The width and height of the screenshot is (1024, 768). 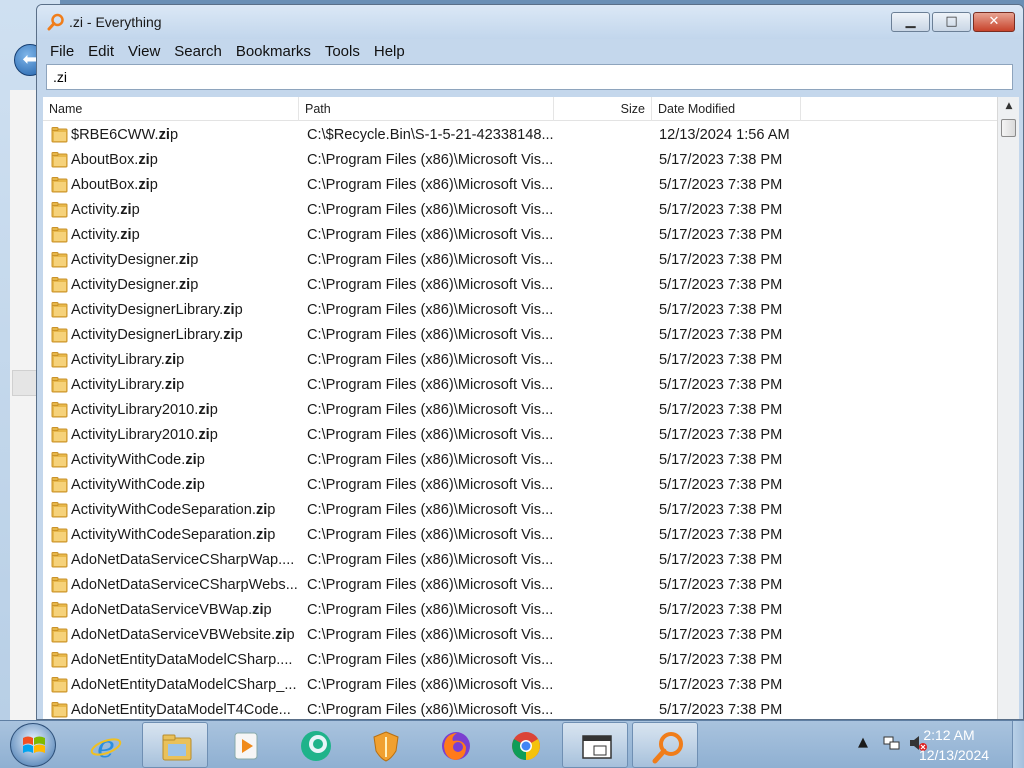 What do you see at coordinates (530, 22) in the screenshot?
I see `title-bar: .zi - Everything ▁ □ ✕` at bounding box center [530, 22].